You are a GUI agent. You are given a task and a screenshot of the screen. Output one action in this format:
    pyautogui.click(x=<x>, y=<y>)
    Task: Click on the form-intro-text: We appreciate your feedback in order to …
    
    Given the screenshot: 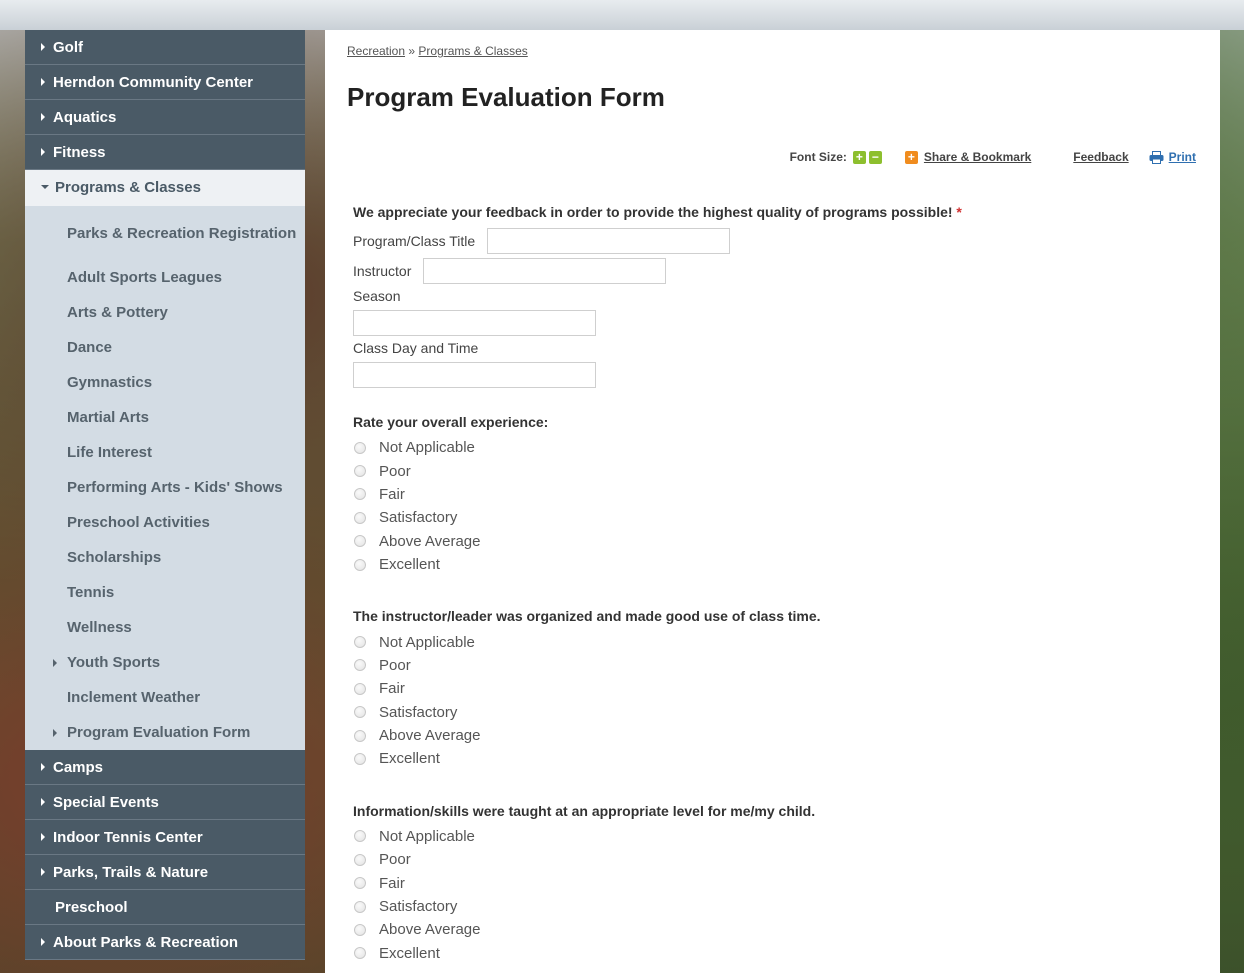 What is the action you would take?
    pyautogui.click(x=653, y=212)
    